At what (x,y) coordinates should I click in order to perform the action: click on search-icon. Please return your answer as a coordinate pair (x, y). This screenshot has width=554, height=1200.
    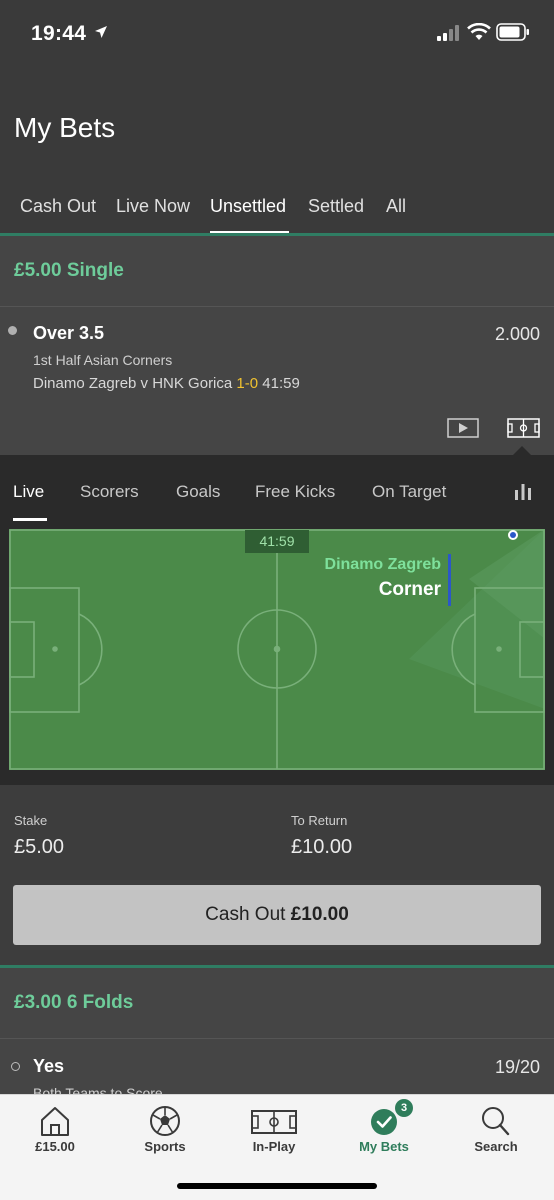
    Looking at the image, I should click on (496, 1121).